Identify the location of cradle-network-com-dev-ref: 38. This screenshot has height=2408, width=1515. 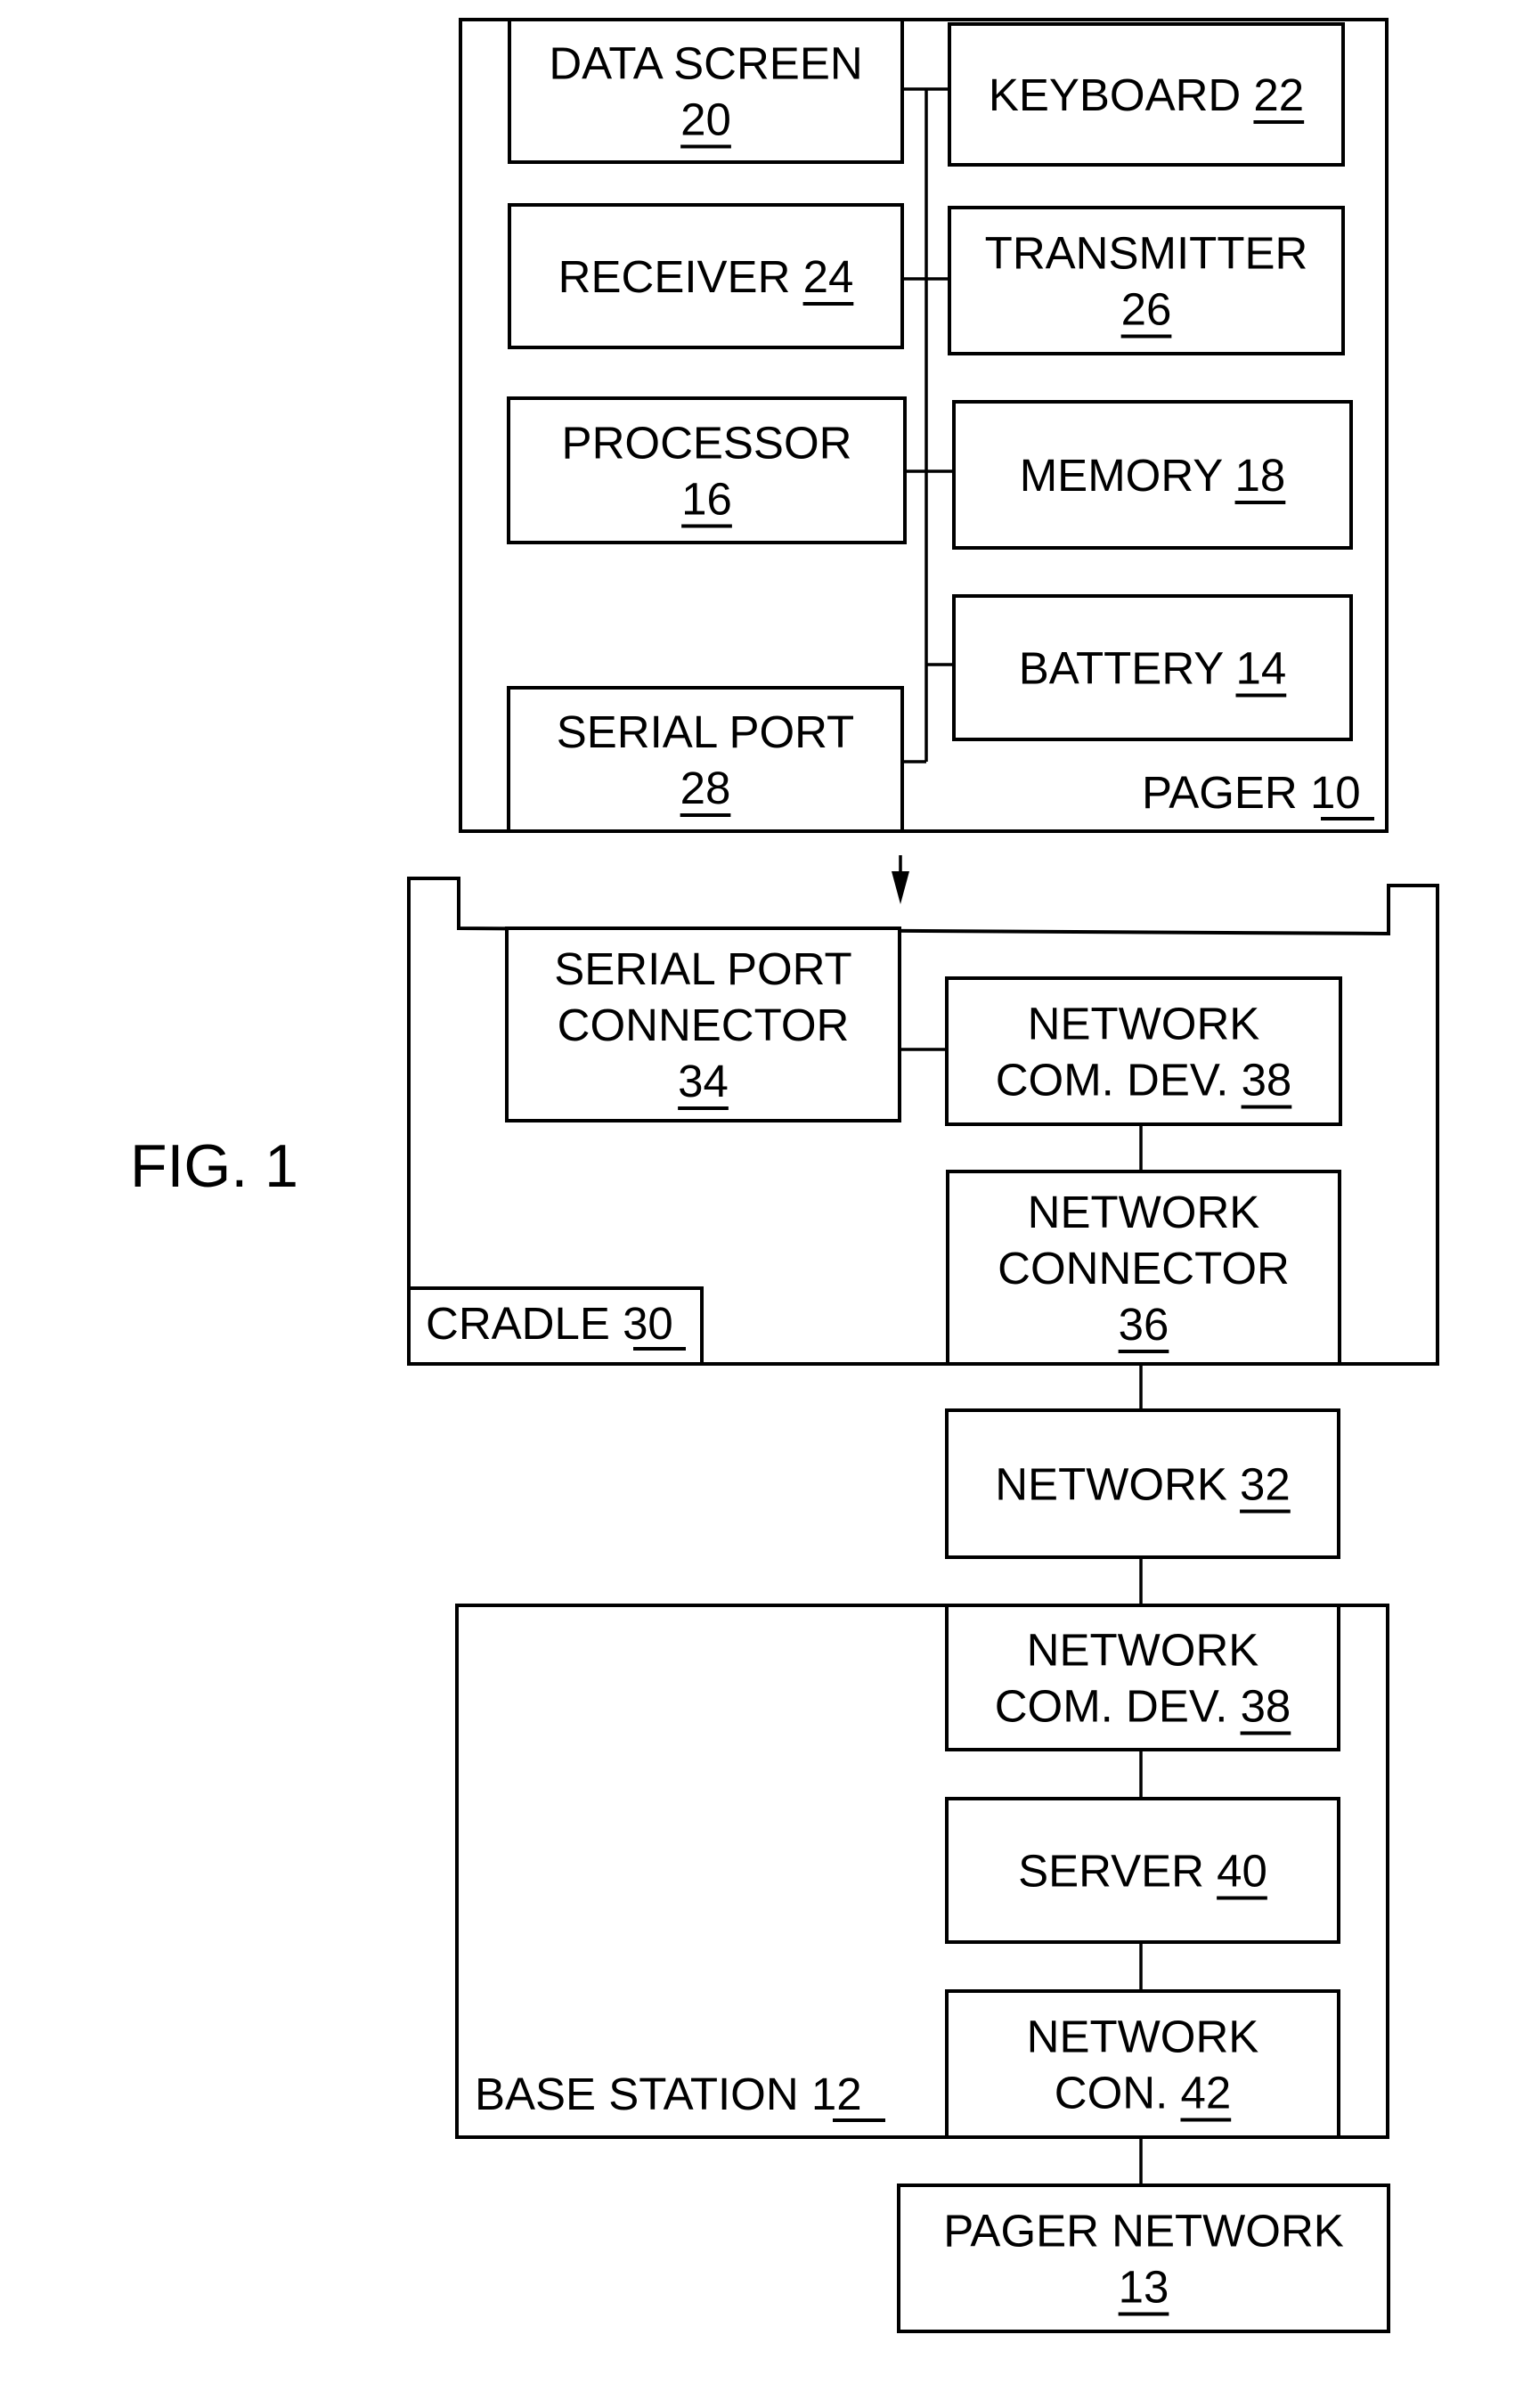
(1267, 1080).